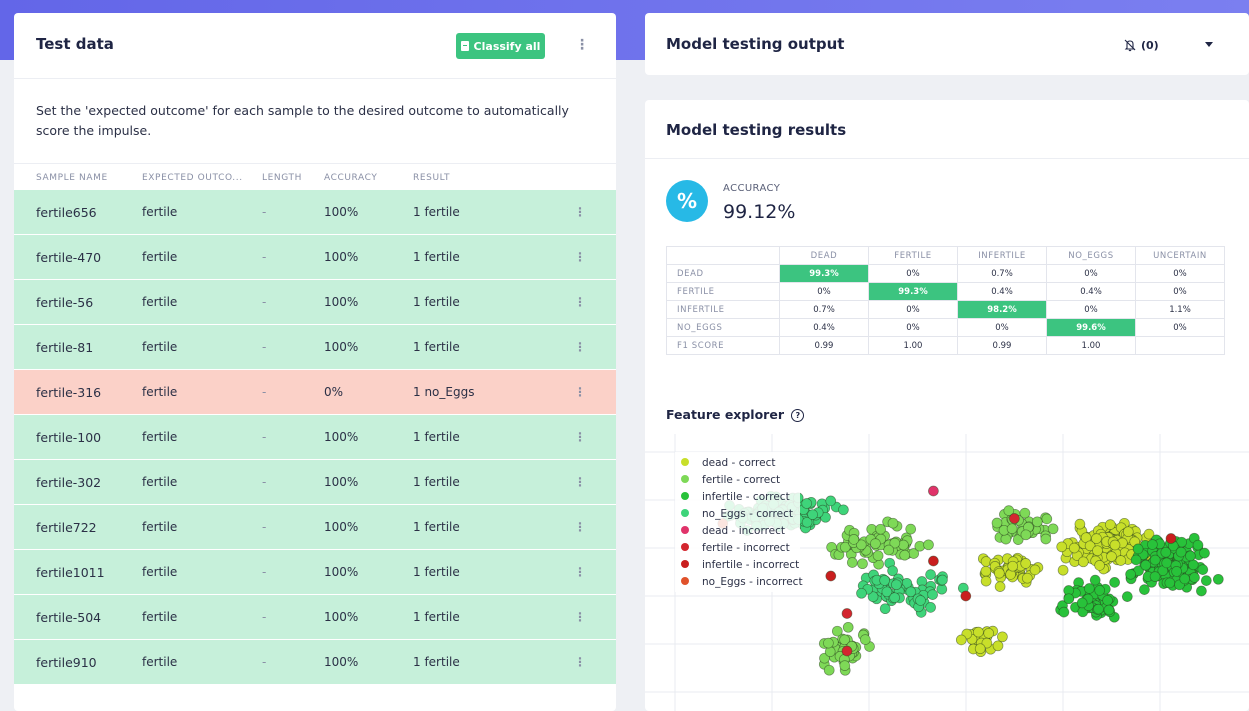 This screenshot has width=1249, height=711. I want to click on table-row: fertile-56 fertile - 100% 1 fertile ⋮, so click(315, 302).